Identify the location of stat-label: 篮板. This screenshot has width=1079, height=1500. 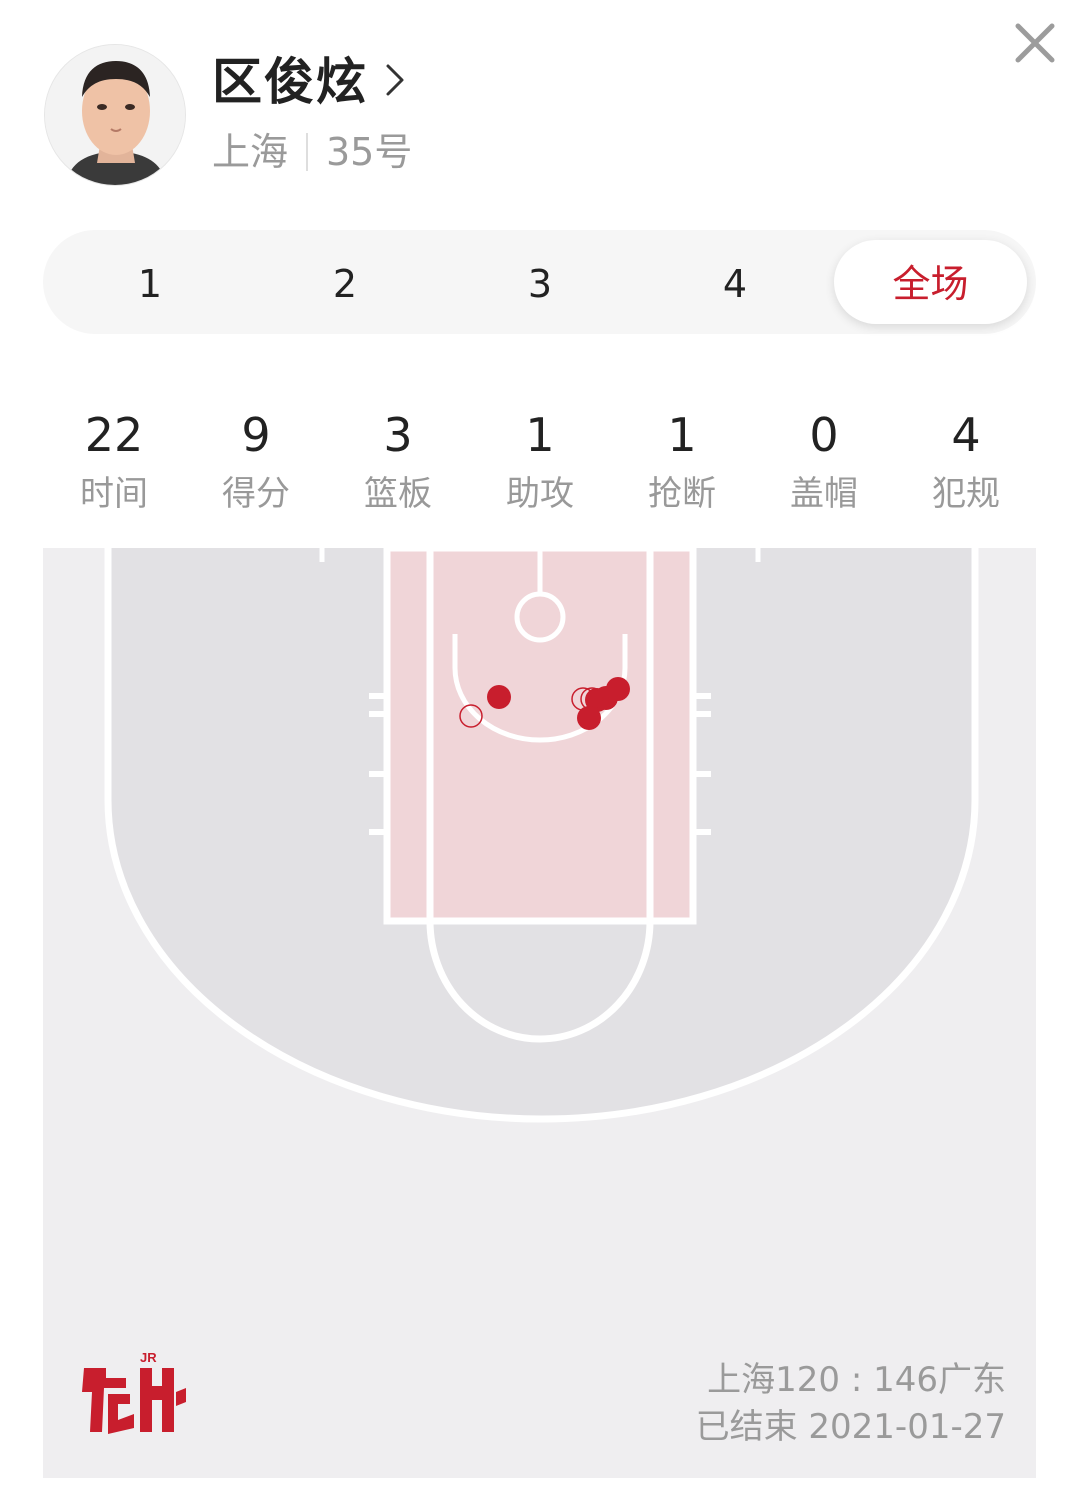
(398, 494).